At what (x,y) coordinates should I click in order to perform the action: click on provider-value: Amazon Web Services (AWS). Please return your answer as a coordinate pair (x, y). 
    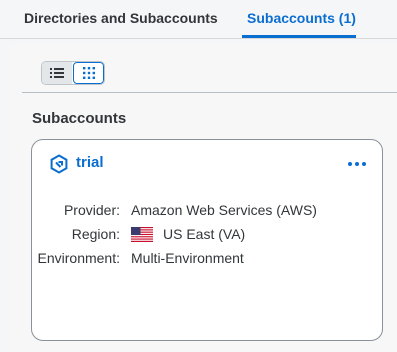
    Looking at the image, I should click on (224, 210).